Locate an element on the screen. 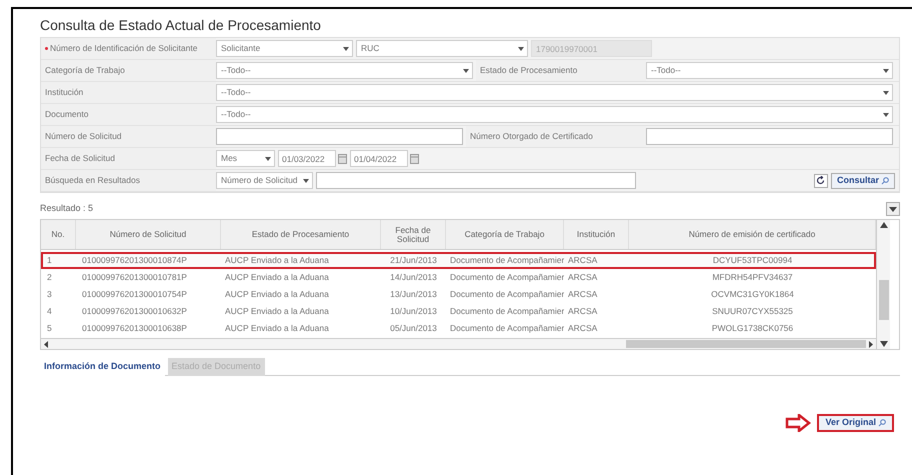 The image size is (912, 475). column-header: No. is located at coordinates (58, 234).